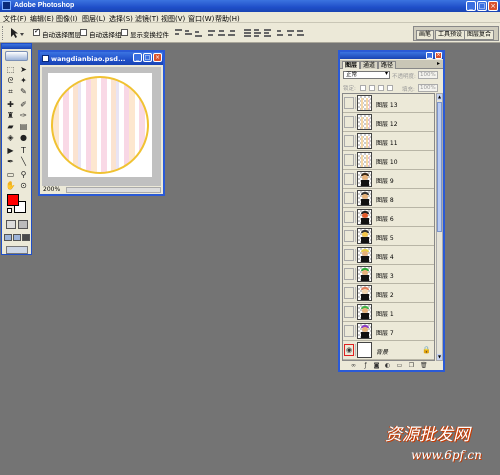 The image size is (500, 475). I want to click on palette-close-button: ×, so click(438, 55).